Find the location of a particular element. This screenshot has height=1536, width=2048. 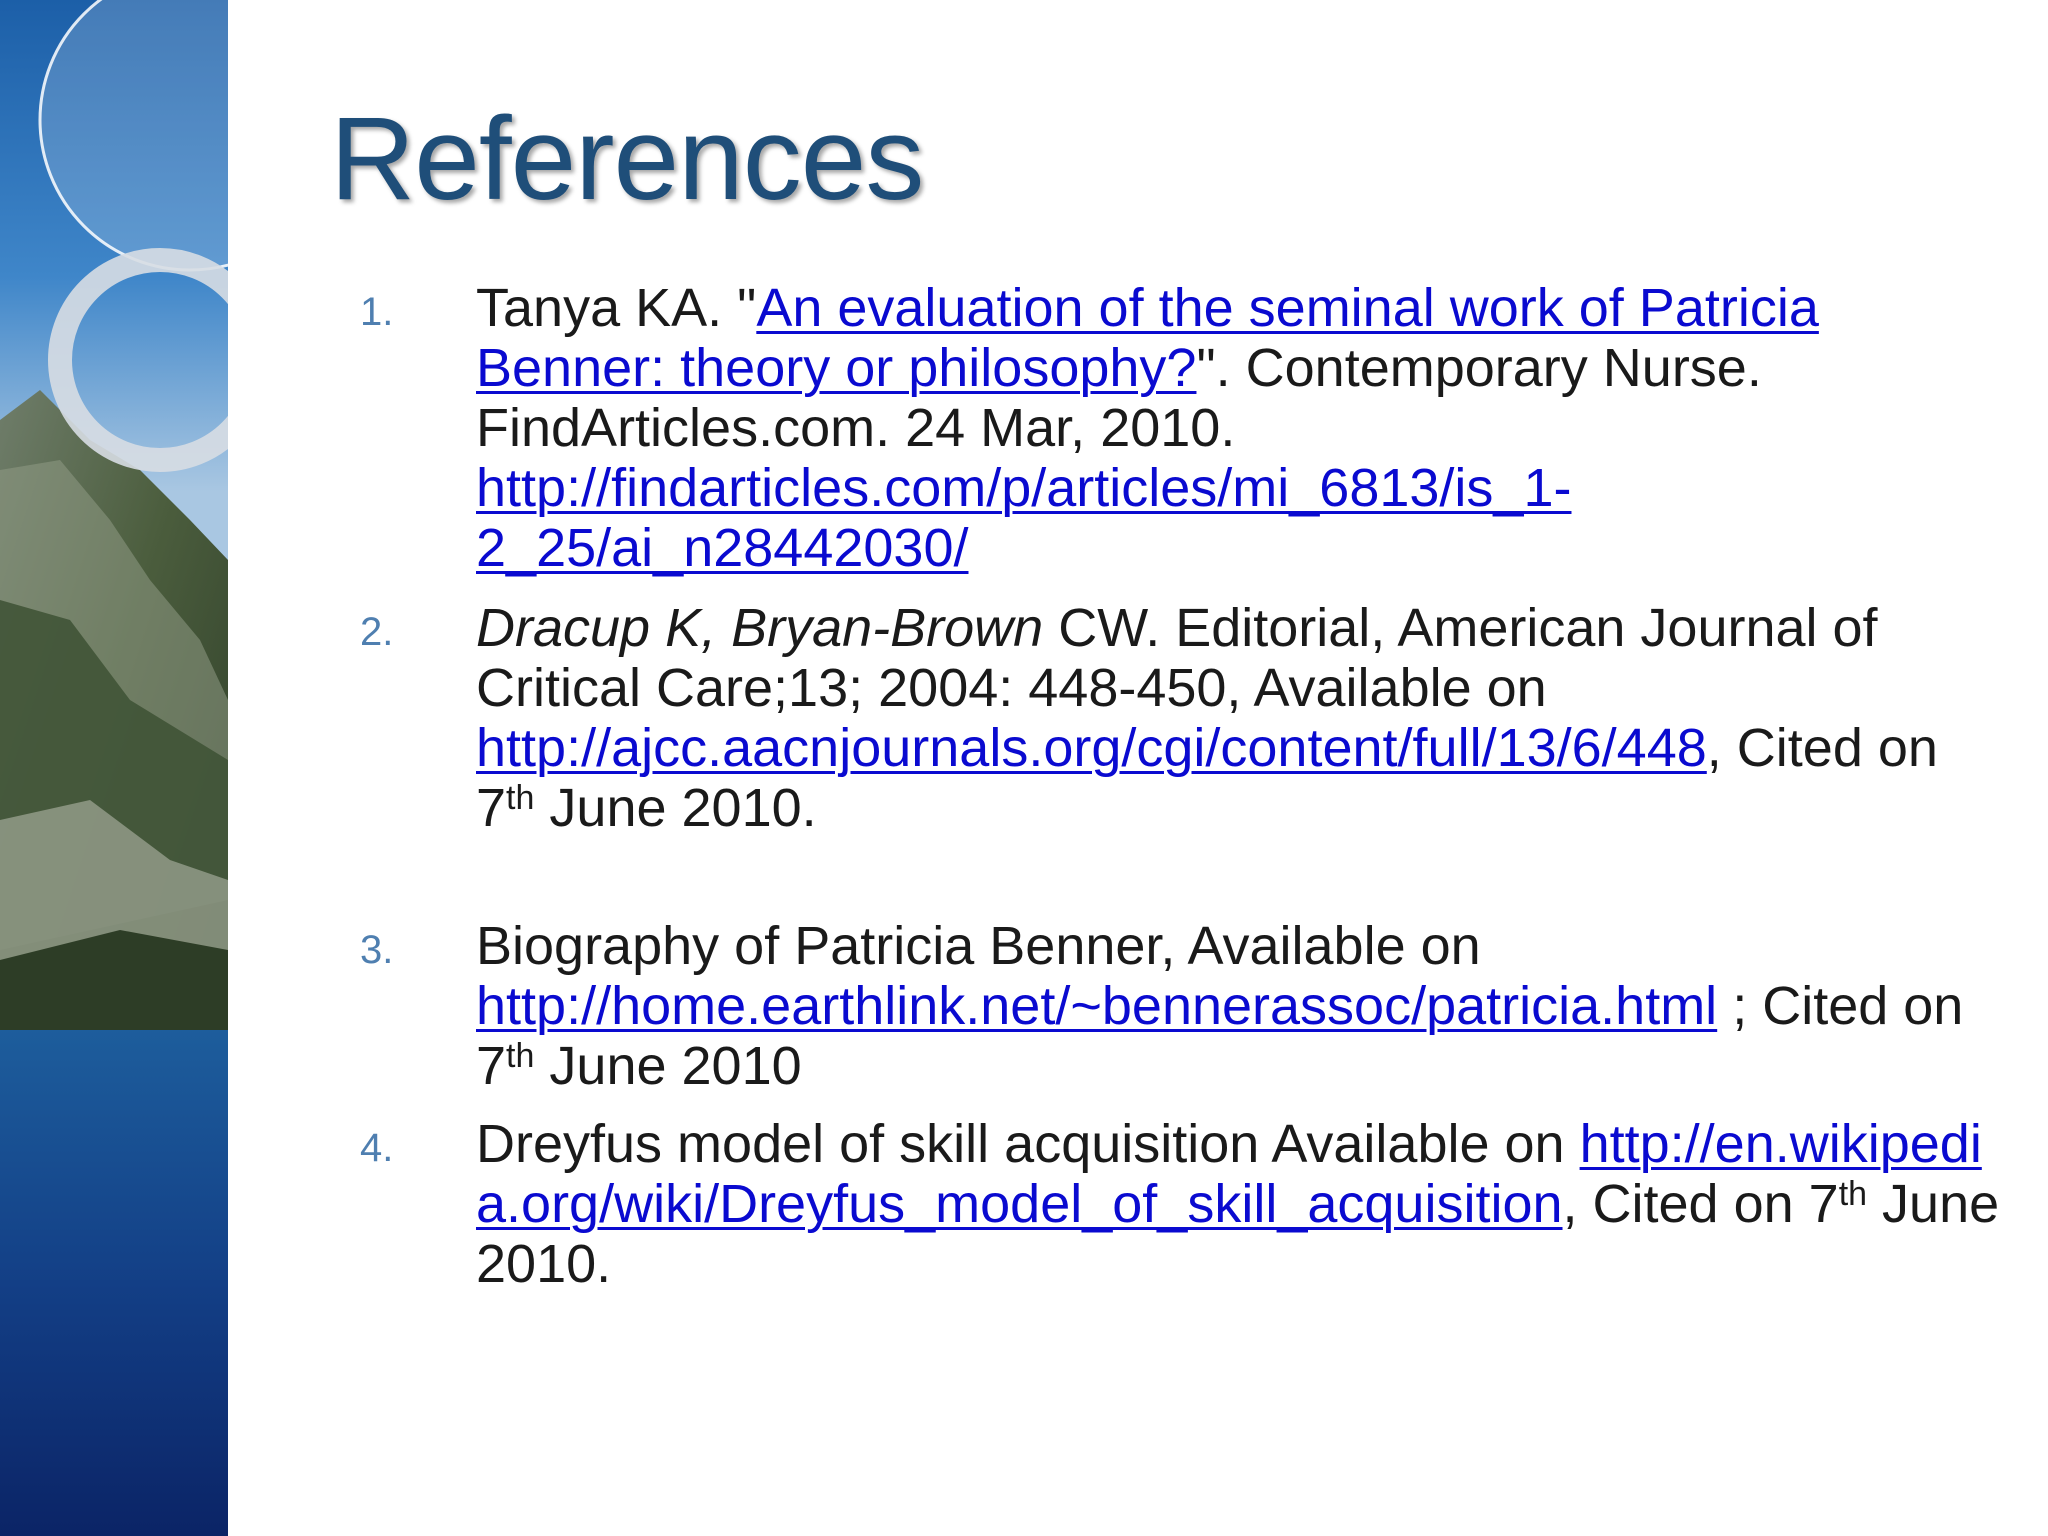

reference-cited: , Cited on 7 is located at coordinates (1700, 1204).